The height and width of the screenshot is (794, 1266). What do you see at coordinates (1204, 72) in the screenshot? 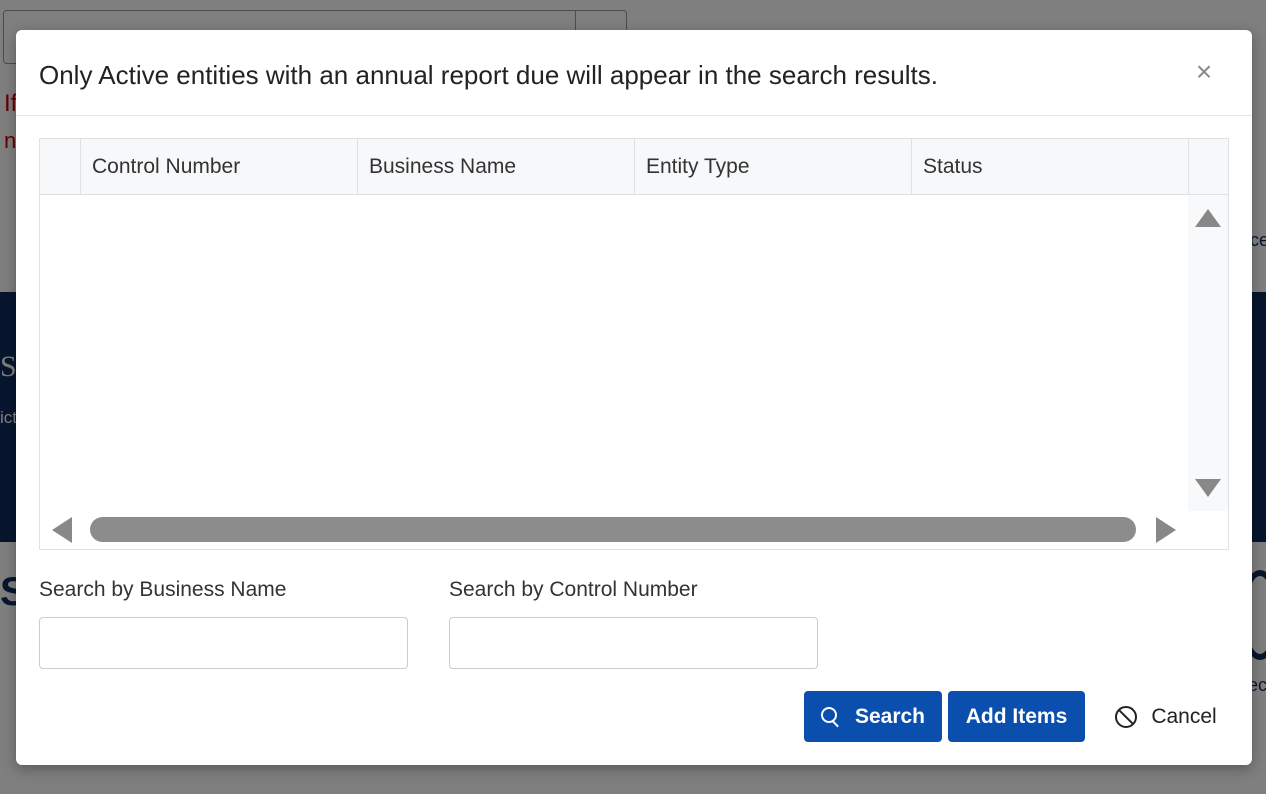
I see `close-button: ×` at bounding box center [1204, 72].